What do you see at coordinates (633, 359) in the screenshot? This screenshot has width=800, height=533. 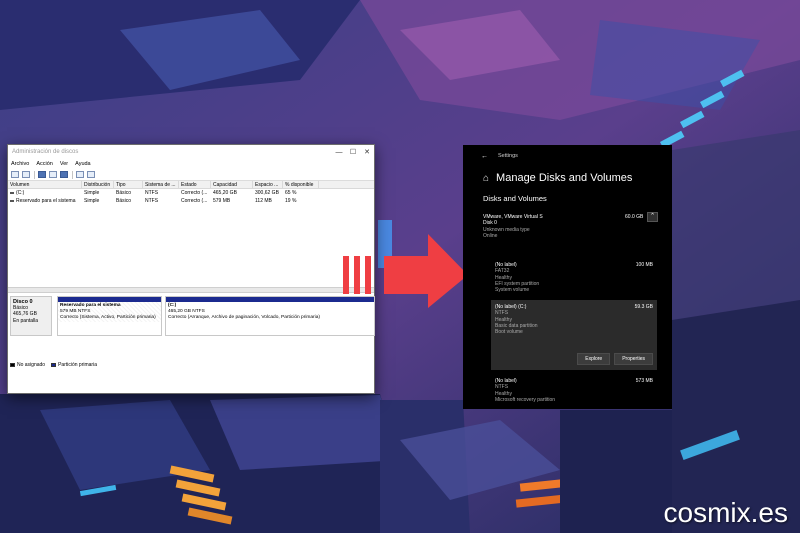 I see `properties-button: Properties` at bounding box center [633, 359].